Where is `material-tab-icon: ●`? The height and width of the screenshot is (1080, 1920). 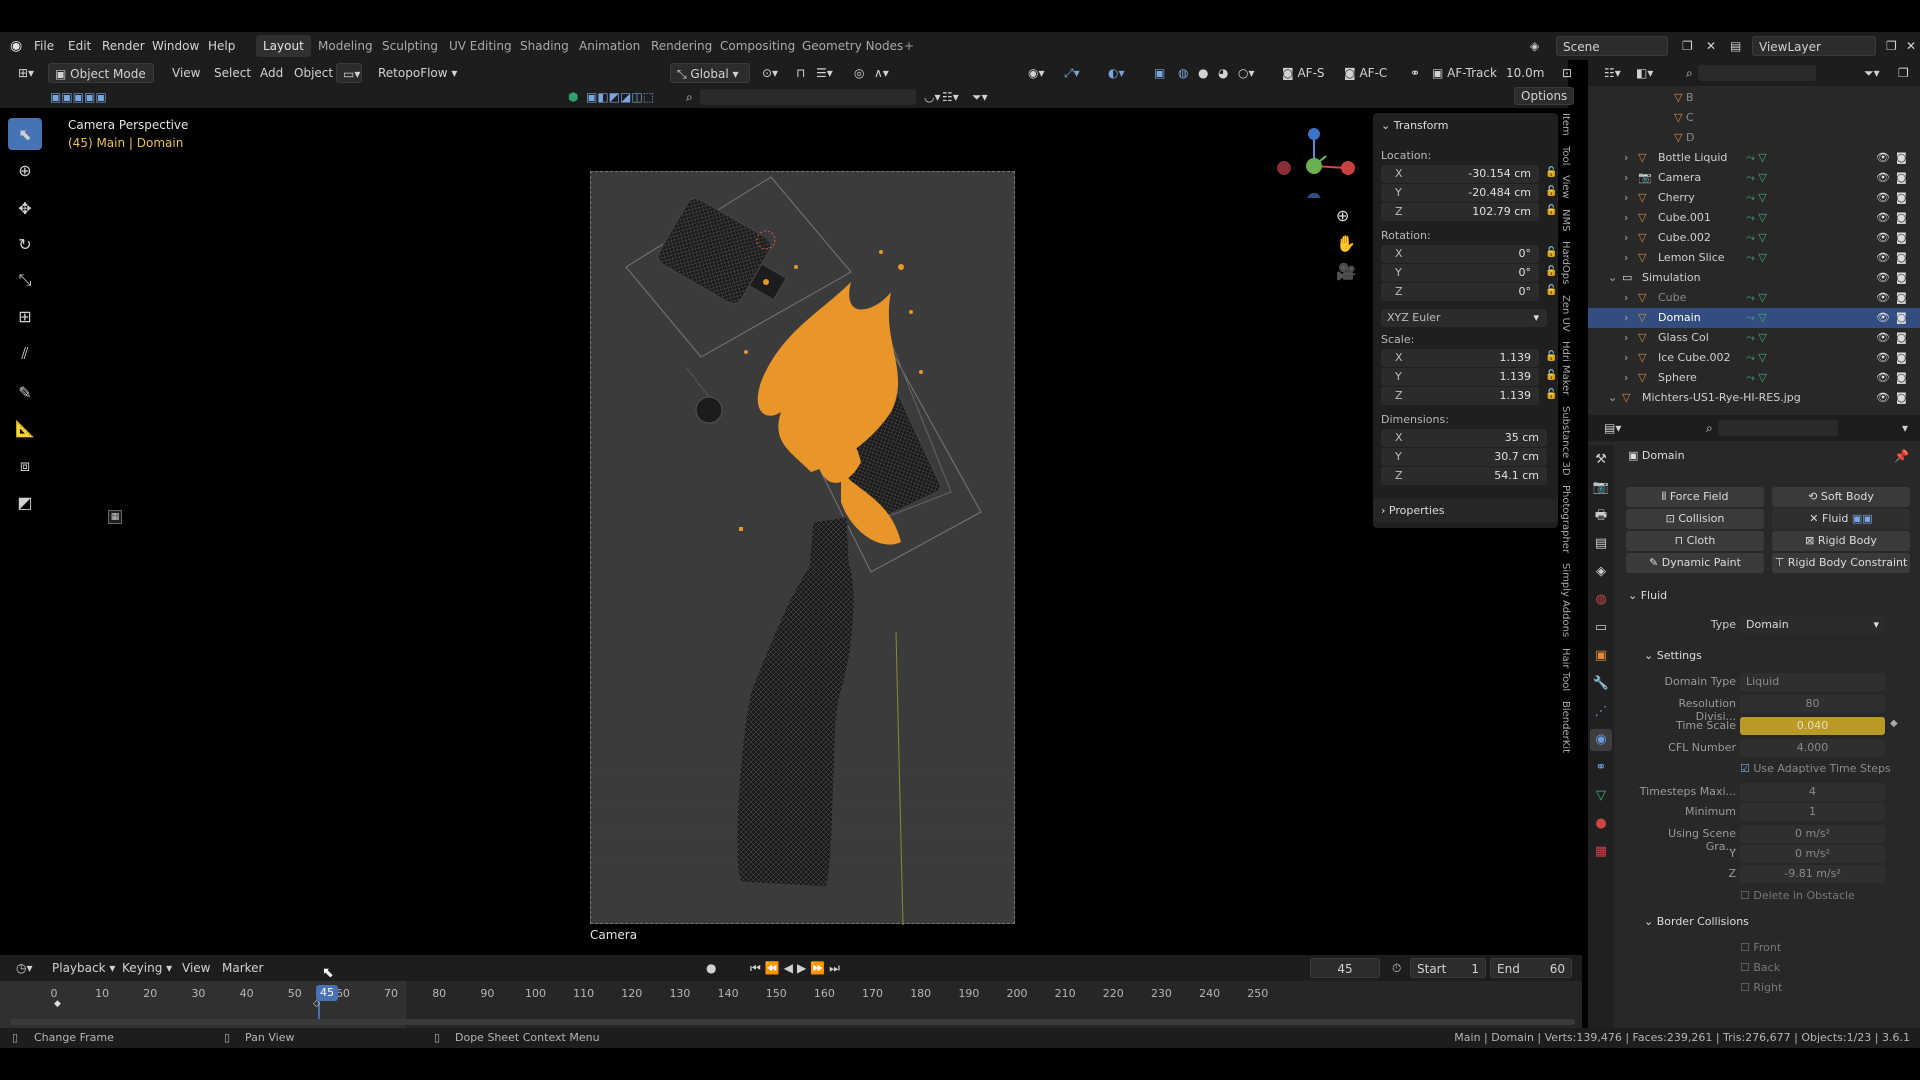 material-tab-icon: ● is located at coordinates (1601, 824).